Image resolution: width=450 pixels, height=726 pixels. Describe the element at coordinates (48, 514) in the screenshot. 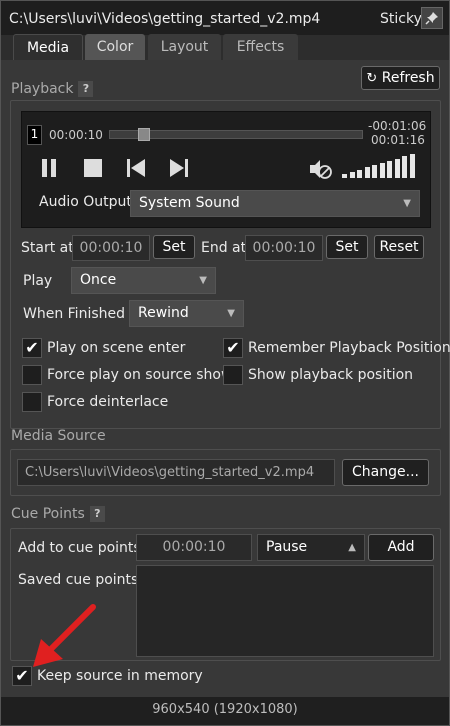

I see `cue-points-title: Cue Points` at that location.